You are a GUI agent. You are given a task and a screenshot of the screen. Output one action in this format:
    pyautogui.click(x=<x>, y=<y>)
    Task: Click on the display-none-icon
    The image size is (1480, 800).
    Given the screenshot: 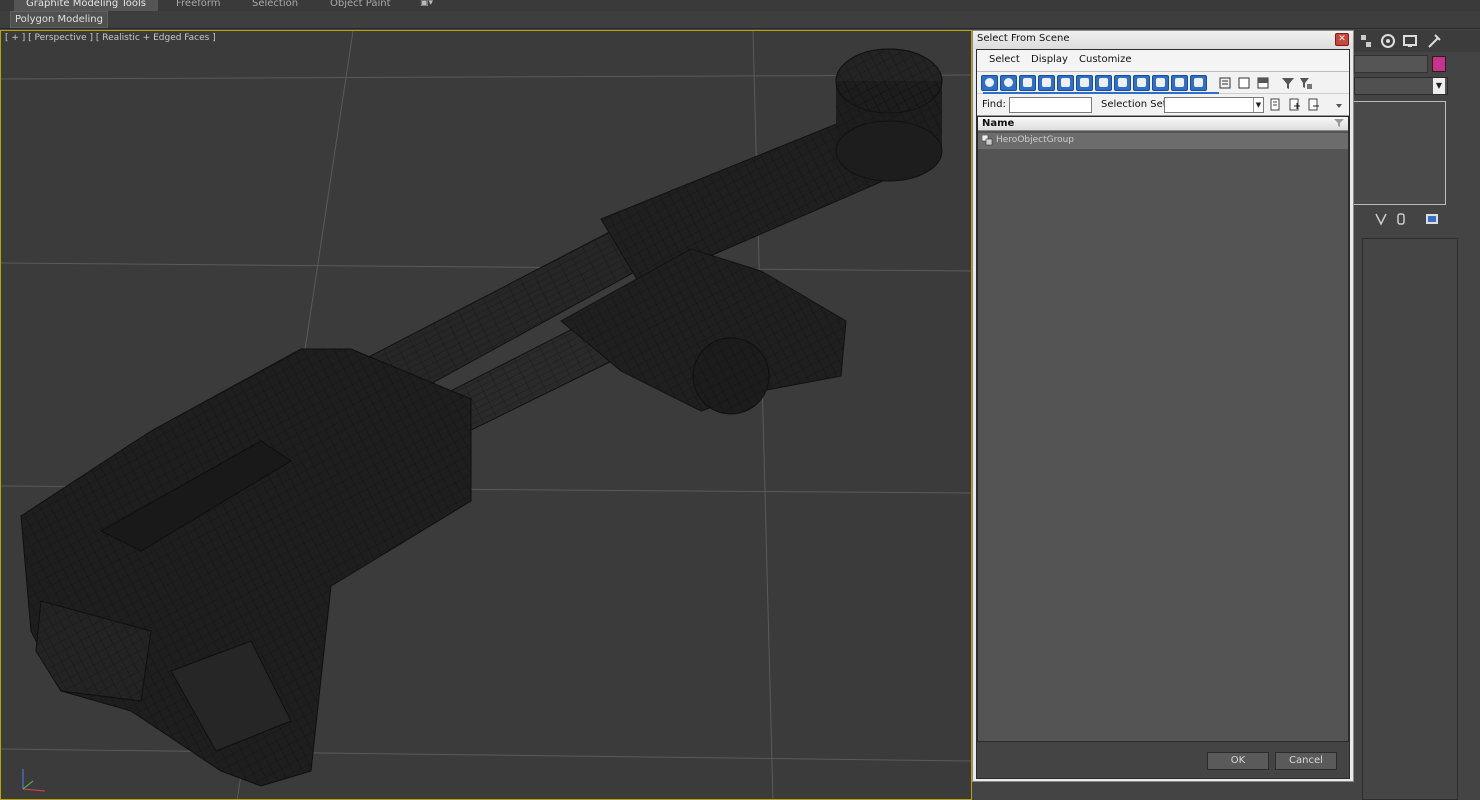 What is the action you would take?
    pyautogui.click(x=1244, y=83)
    